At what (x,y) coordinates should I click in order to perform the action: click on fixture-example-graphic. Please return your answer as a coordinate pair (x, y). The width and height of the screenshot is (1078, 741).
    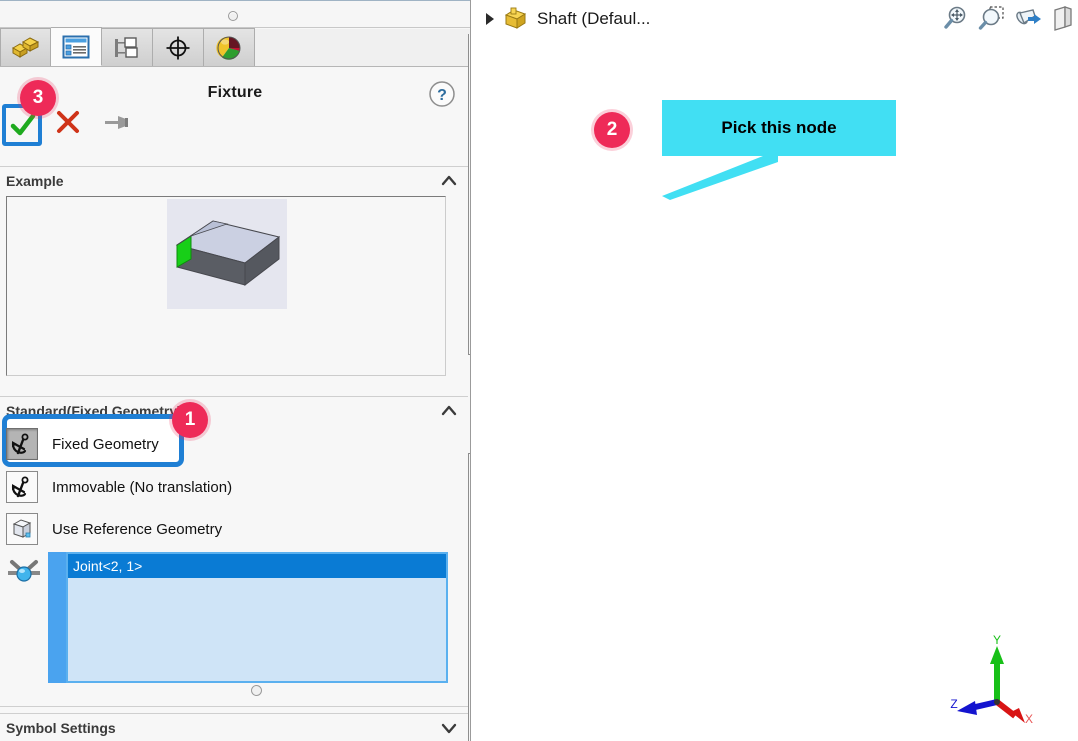
    Looking at the image, I should click on (228, 253).